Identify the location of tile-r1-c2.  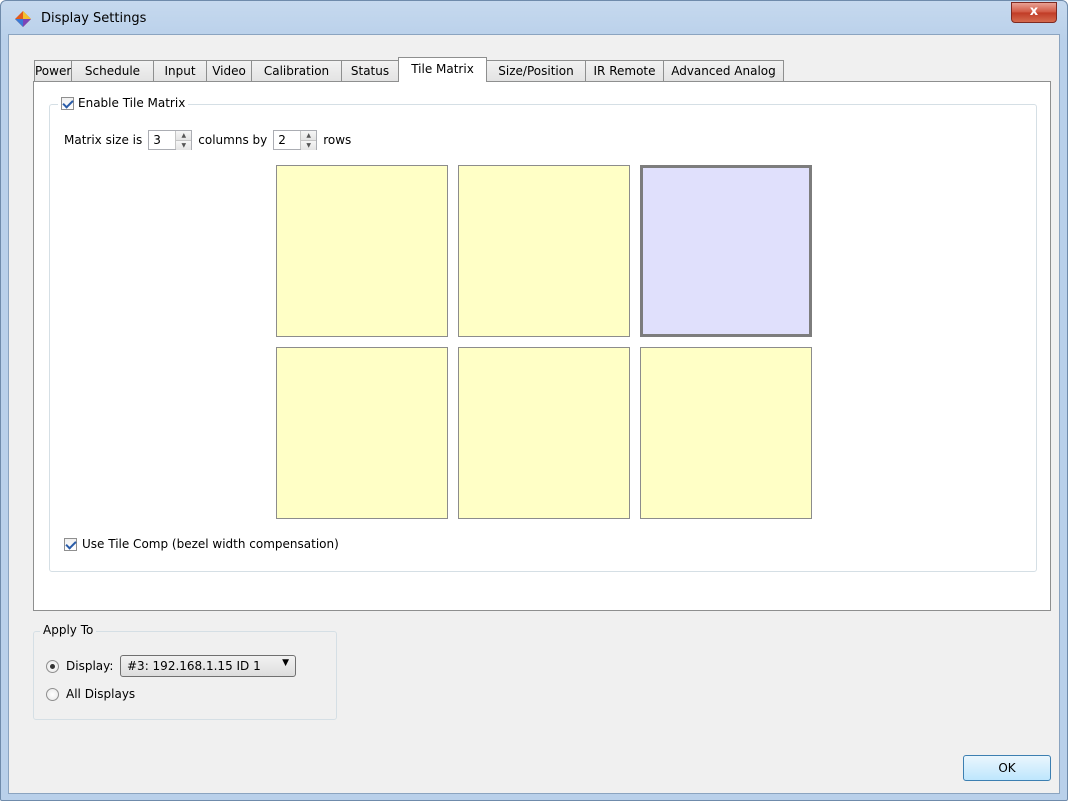
(544, 251).